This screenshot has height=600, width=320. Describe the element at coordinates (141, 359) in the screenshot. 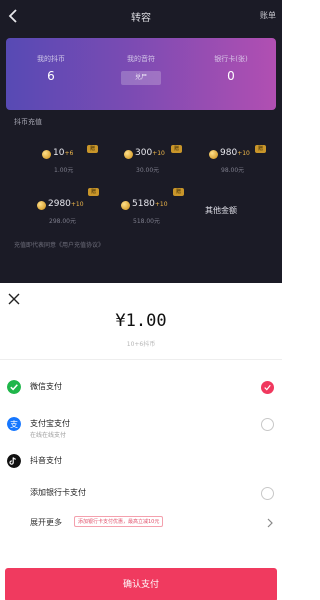

I see `divider` at that location.